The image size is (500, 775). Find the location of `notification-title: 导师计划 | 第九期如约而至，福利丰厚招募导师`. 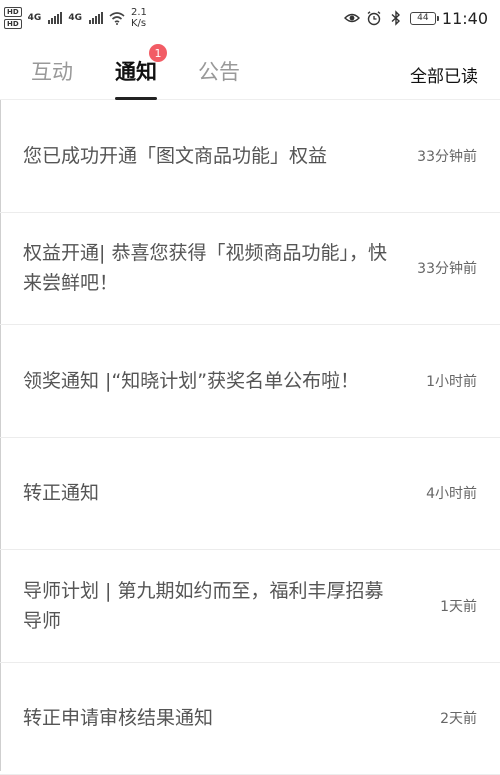

notification-title: 导师计划 | 第九期如约而至，福利丰厚招募导师 is located at coordinates (209, 606).